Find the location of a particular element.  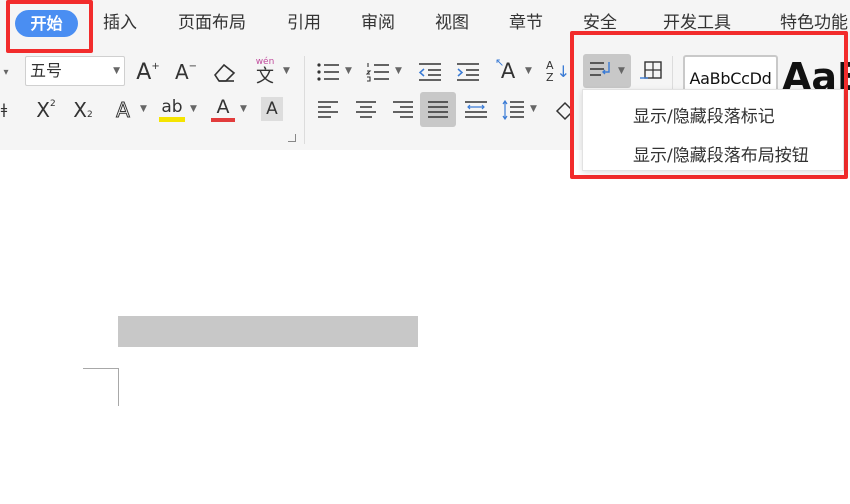

grow-font-icon: A + is located at coordinates (148, 72).